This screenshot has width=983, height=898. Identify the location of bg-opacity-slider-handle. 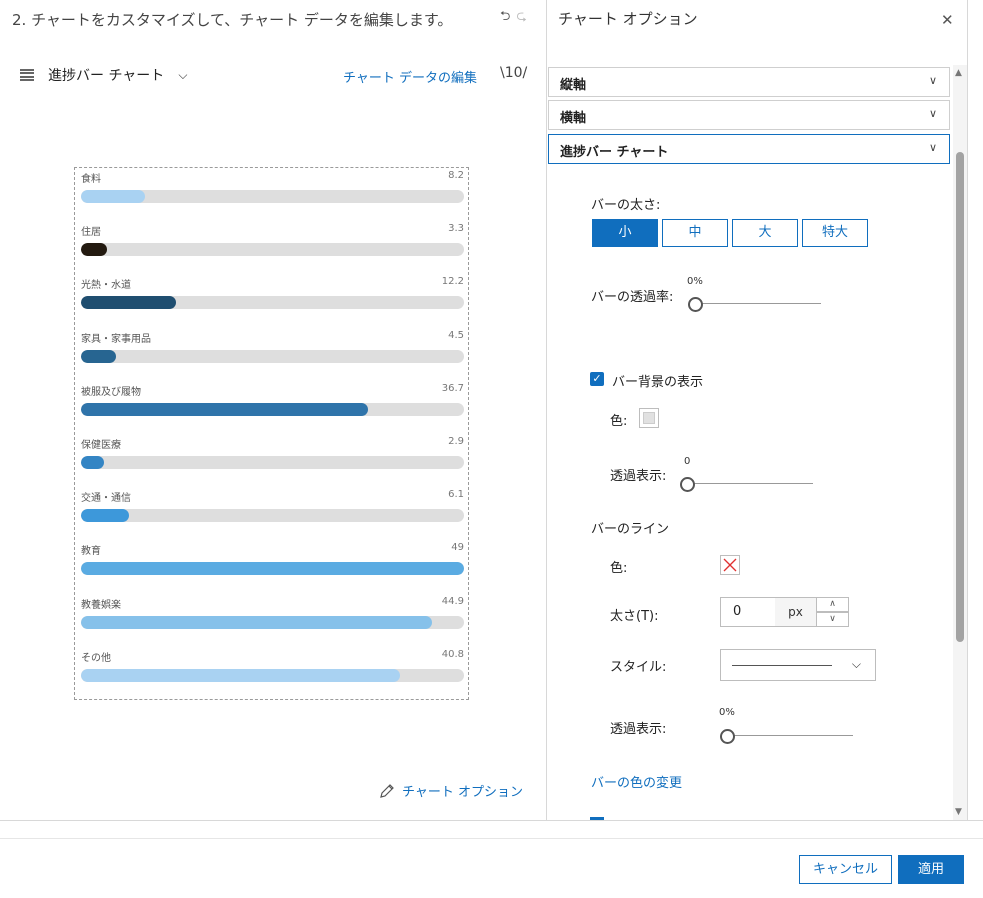
(687, 484).